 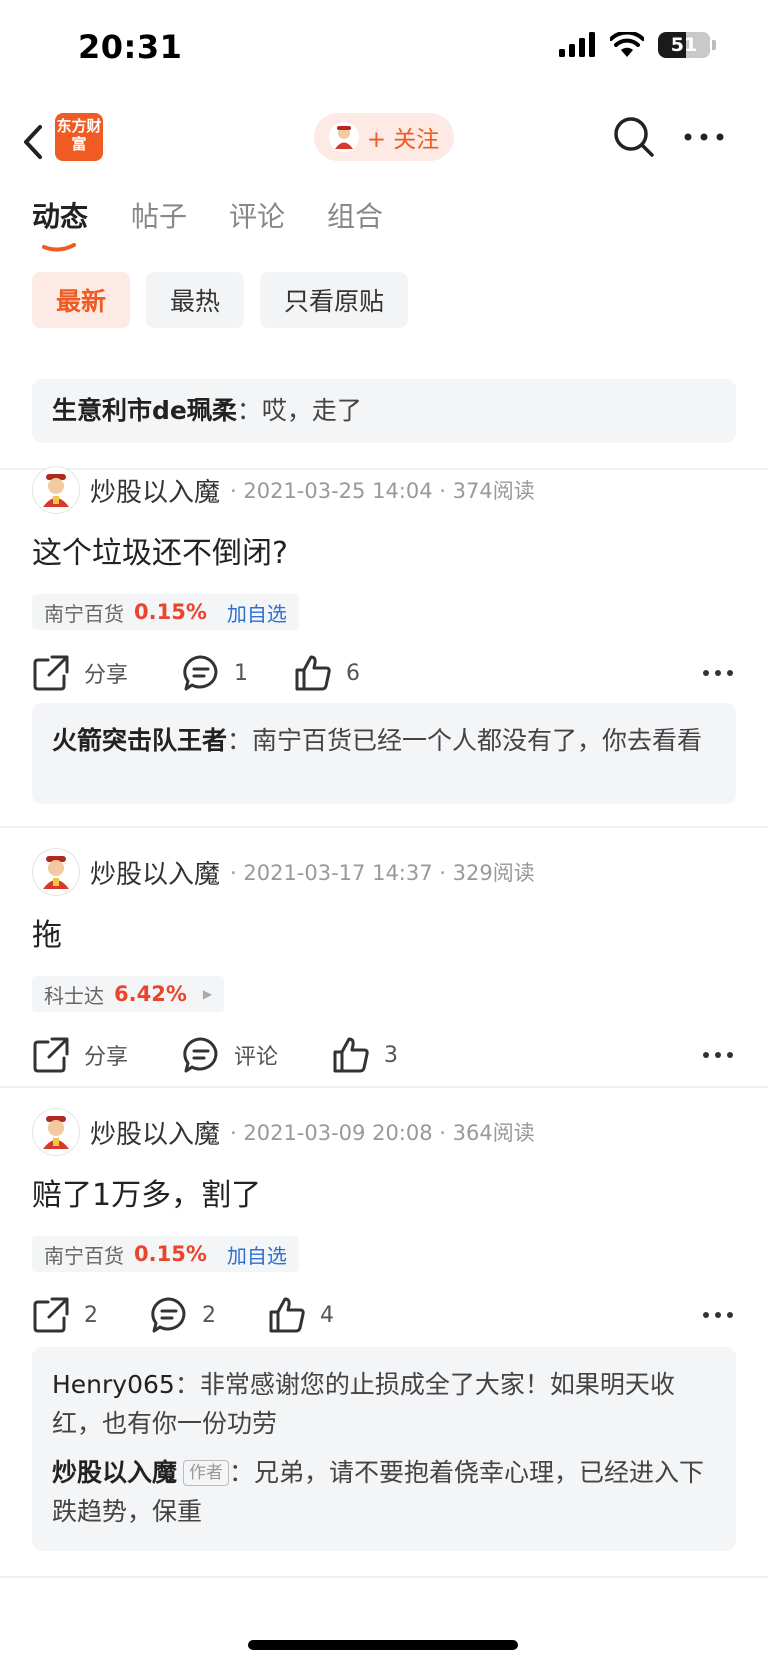 I want to click on filter-latest: 最新, so click(x=81, y=300).